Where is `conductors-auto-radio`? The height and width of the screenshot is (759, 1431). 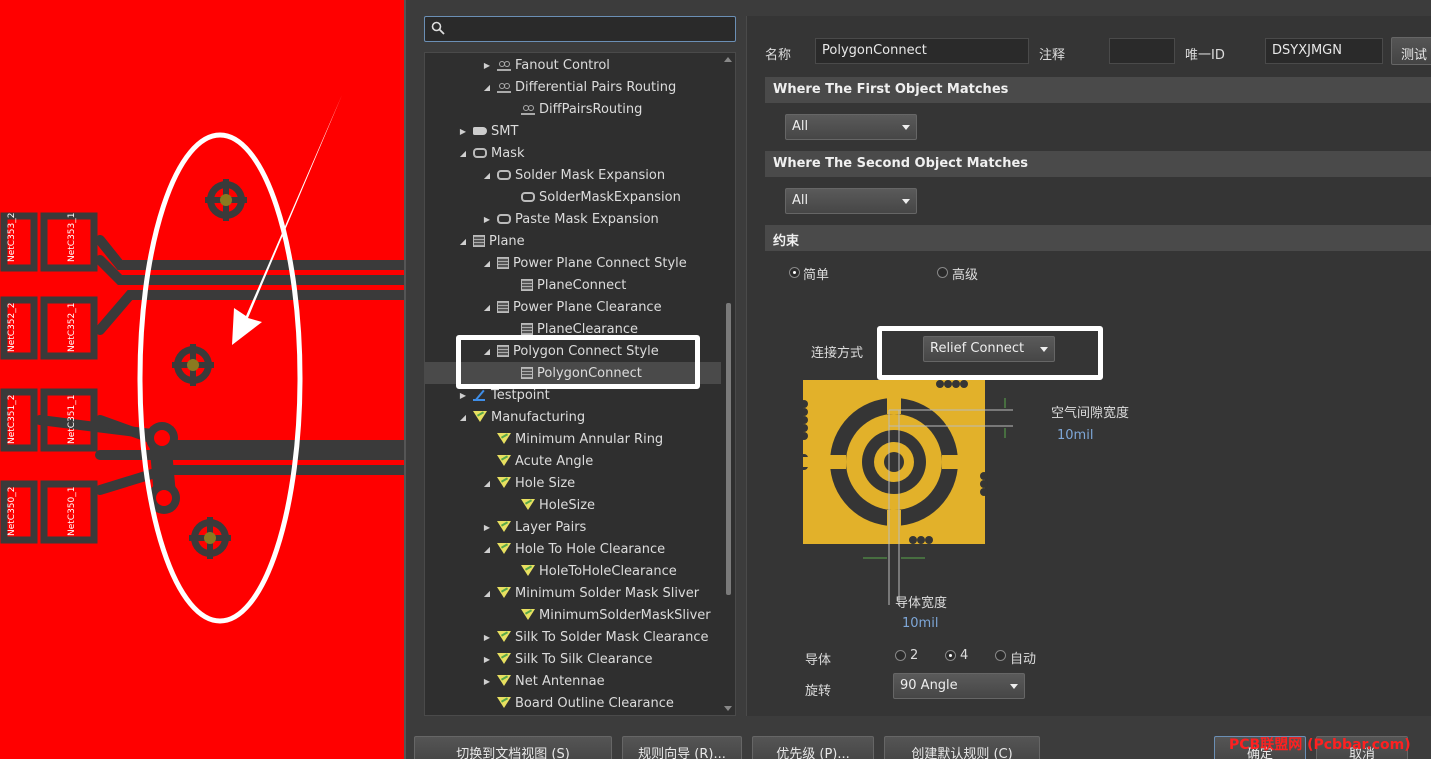 conductors-auto-radio is located at coordinates (1000, 655).